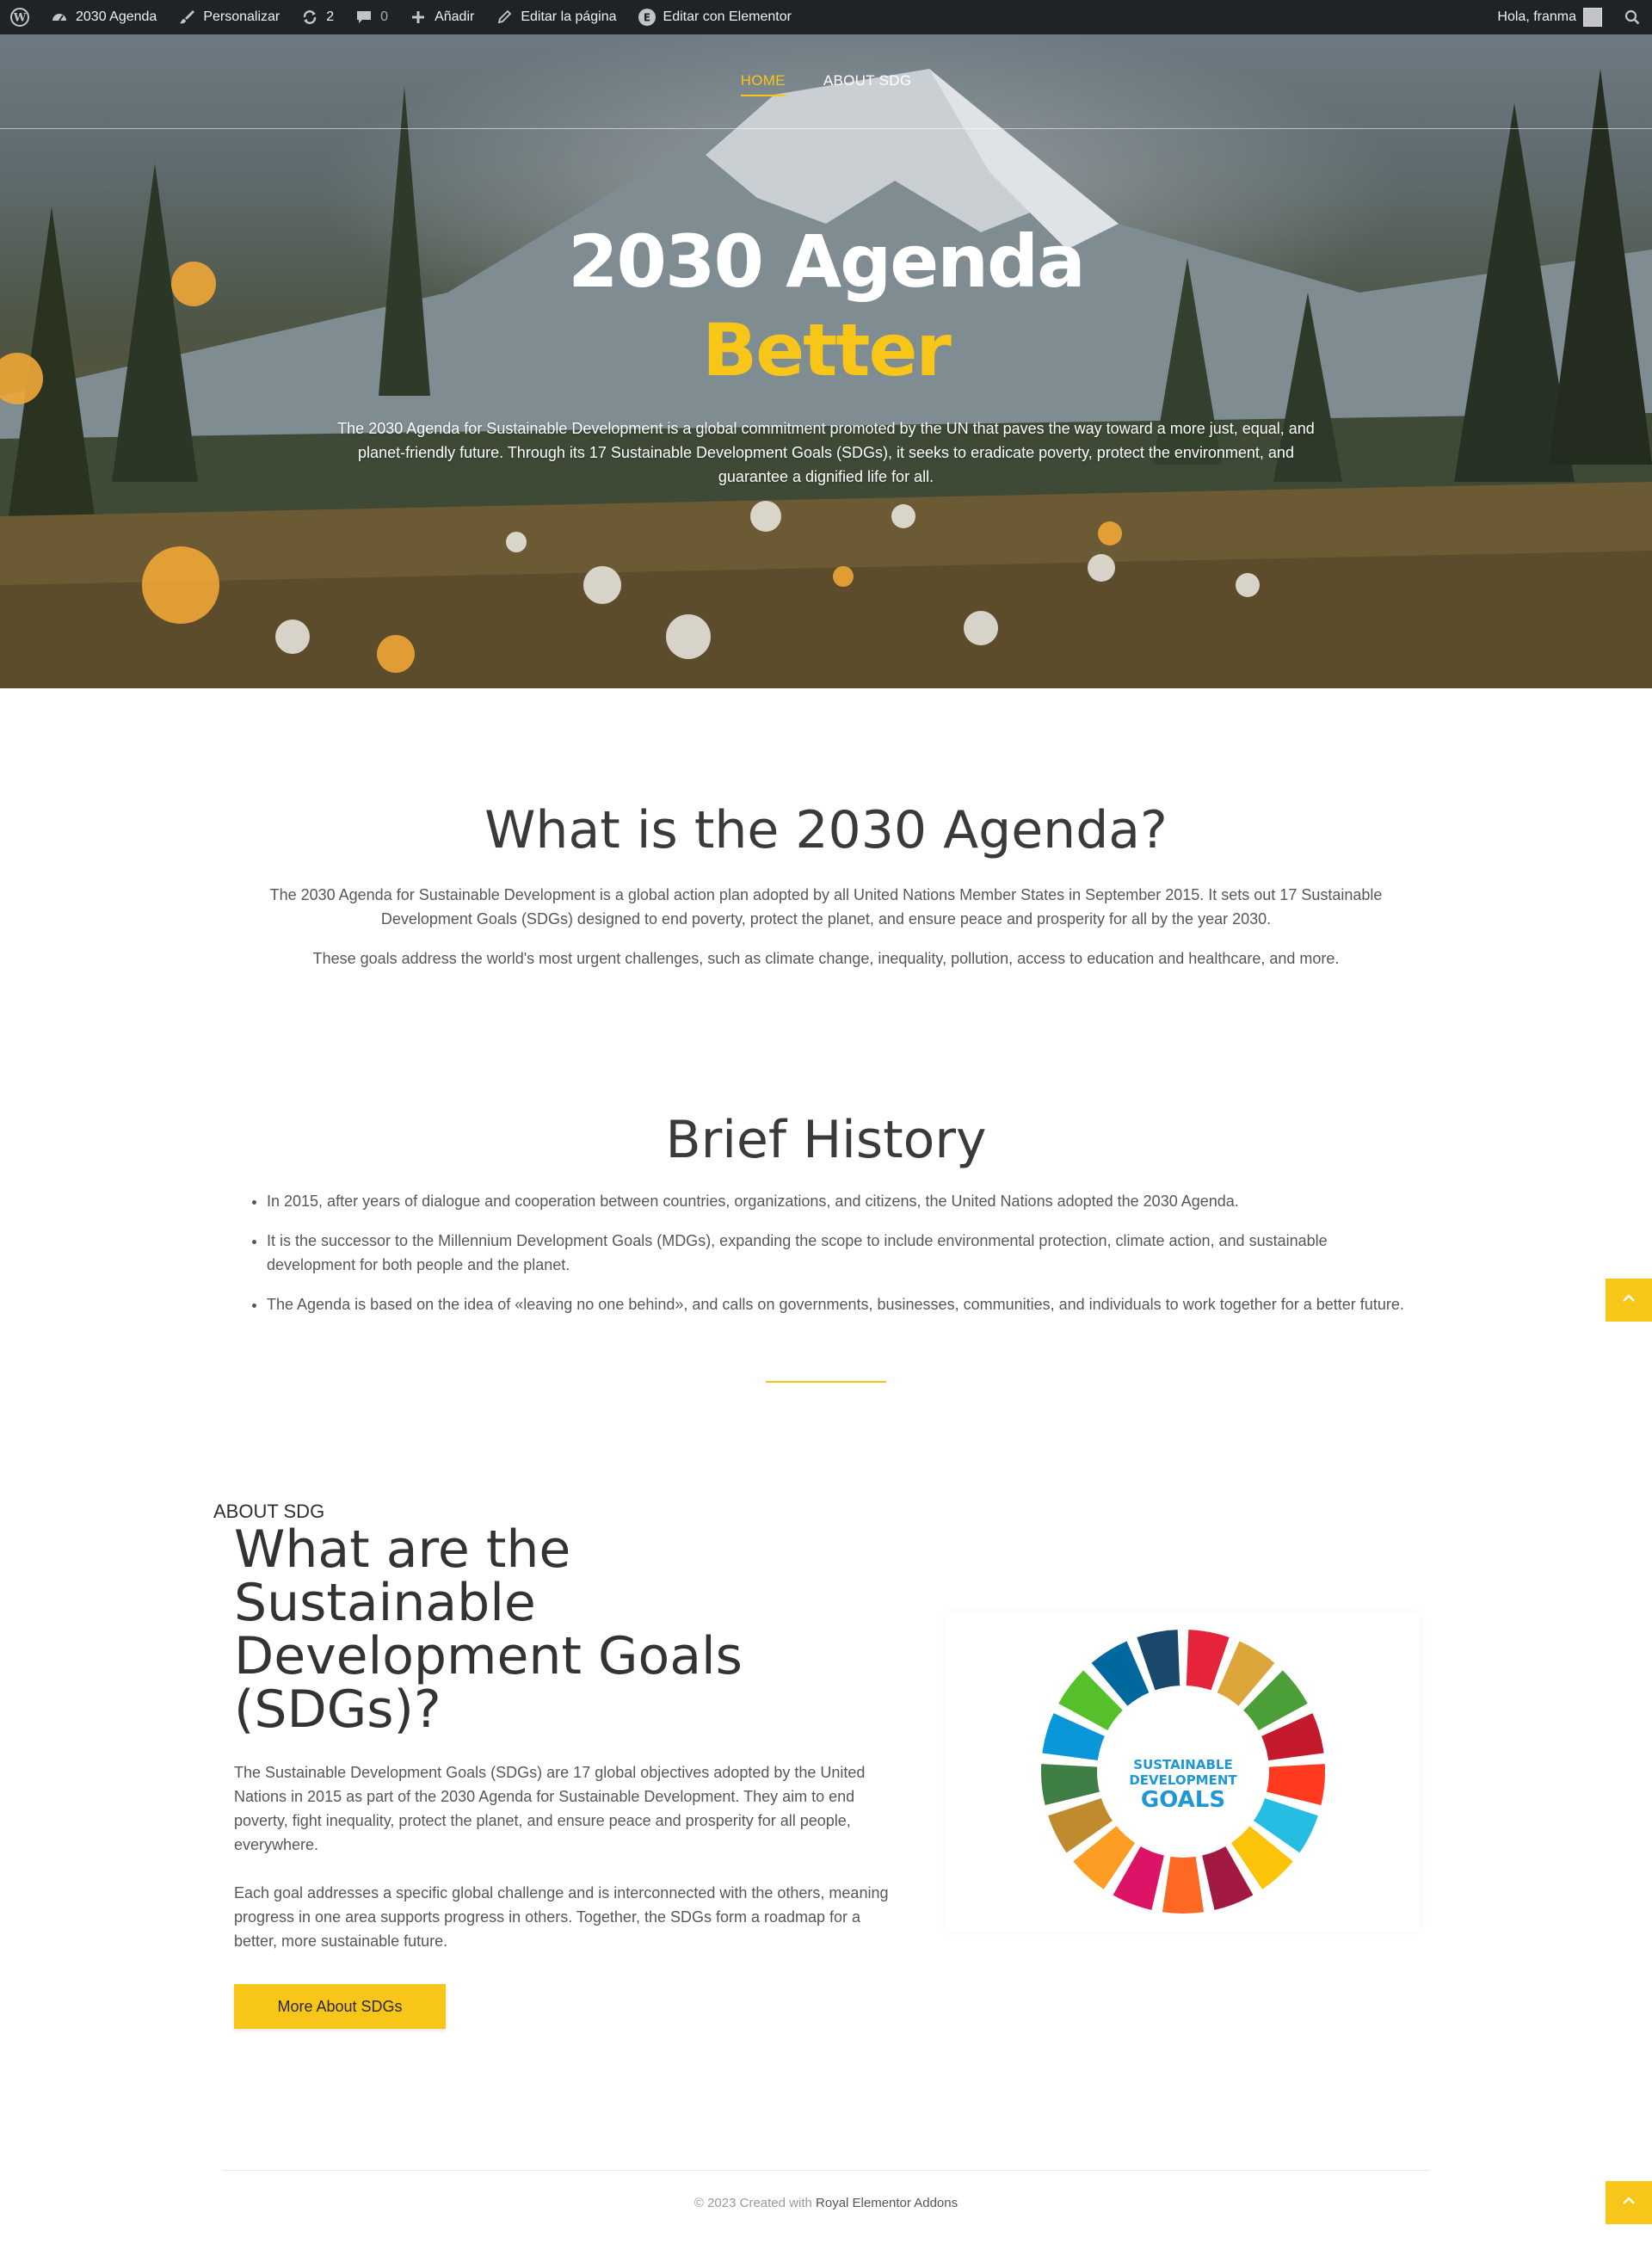  I want to click on sdg-logo-text-3: GOALS, so click(1183, 1800).